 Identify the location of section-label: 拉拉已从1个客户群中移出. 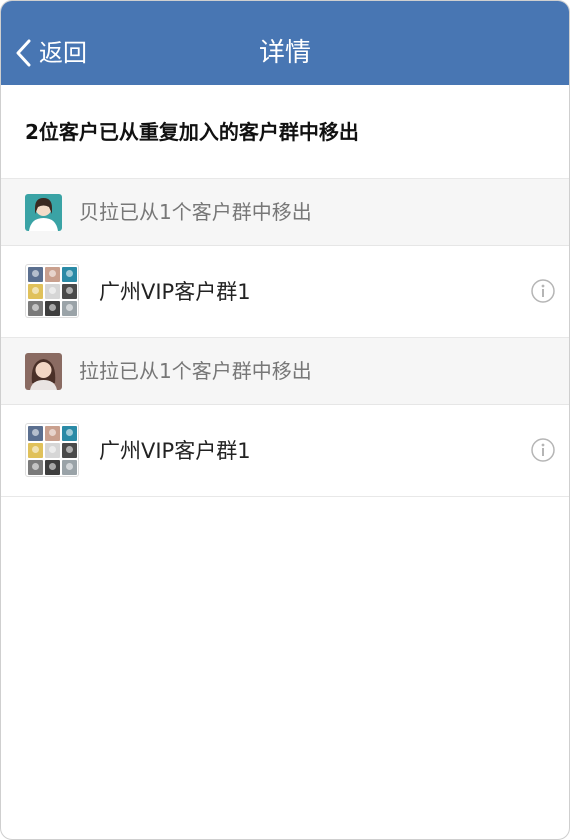
(195, 371).